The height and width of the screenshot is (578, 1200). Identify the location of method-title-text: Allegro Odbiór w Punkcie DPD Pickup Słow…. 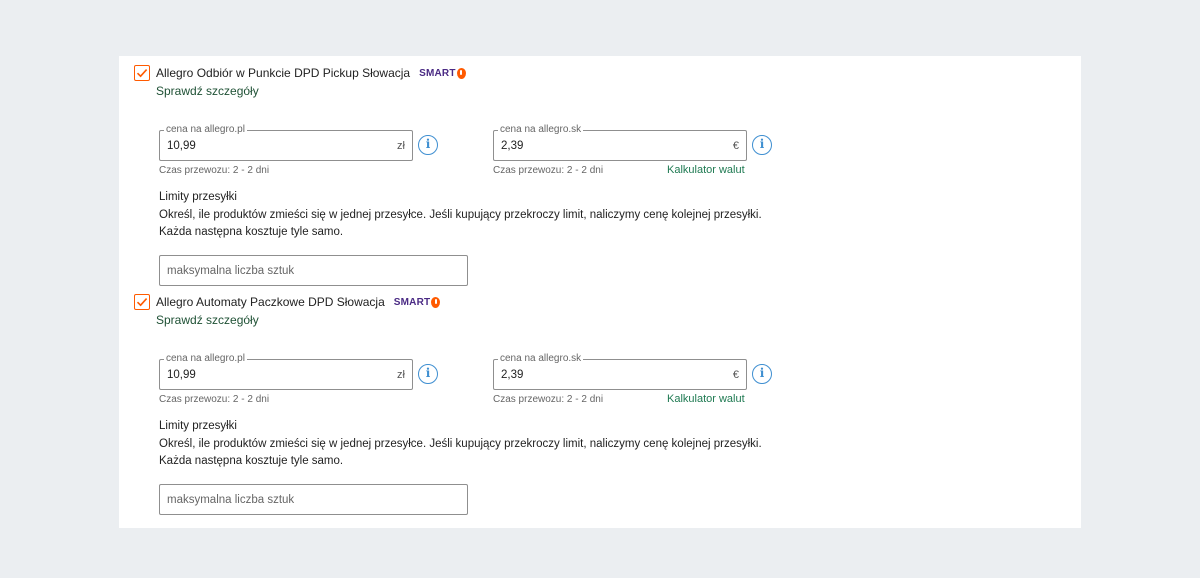
(283, 73).